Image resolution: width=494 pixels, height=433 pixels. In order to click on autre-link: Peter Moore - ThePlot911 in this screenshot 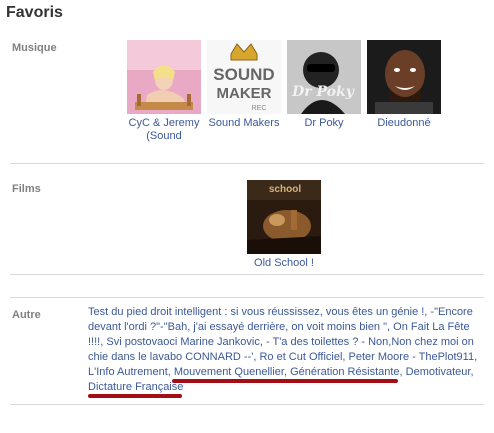, I will do `click(412, 357)`.